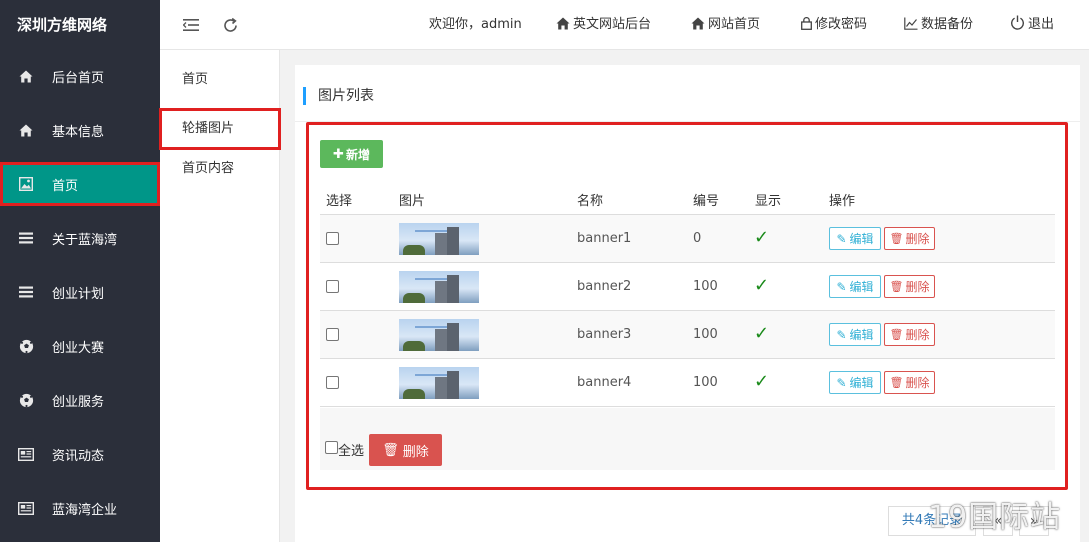  What do you see at coordinates (357, 154) in the screenshot?
I see `add-button-label: 新增` at bounding box center [357, 154].